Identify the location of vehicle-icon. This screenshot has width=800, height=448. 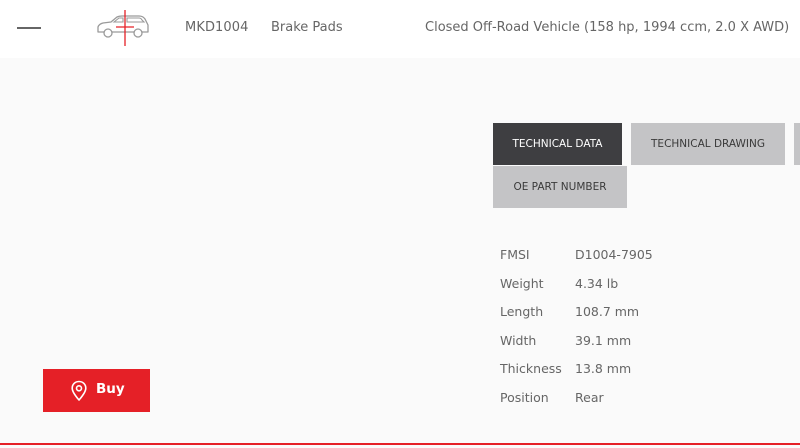
(123, 28).